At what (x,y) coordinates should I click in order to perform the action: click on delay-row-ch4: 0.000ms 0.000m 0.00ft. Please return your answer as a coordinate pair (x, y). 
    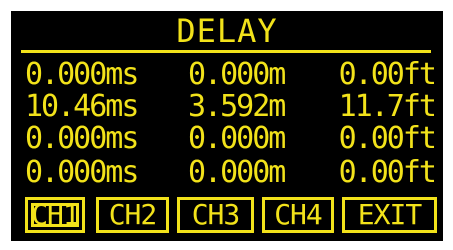
    Looking at the image, I should click on (227, 173).